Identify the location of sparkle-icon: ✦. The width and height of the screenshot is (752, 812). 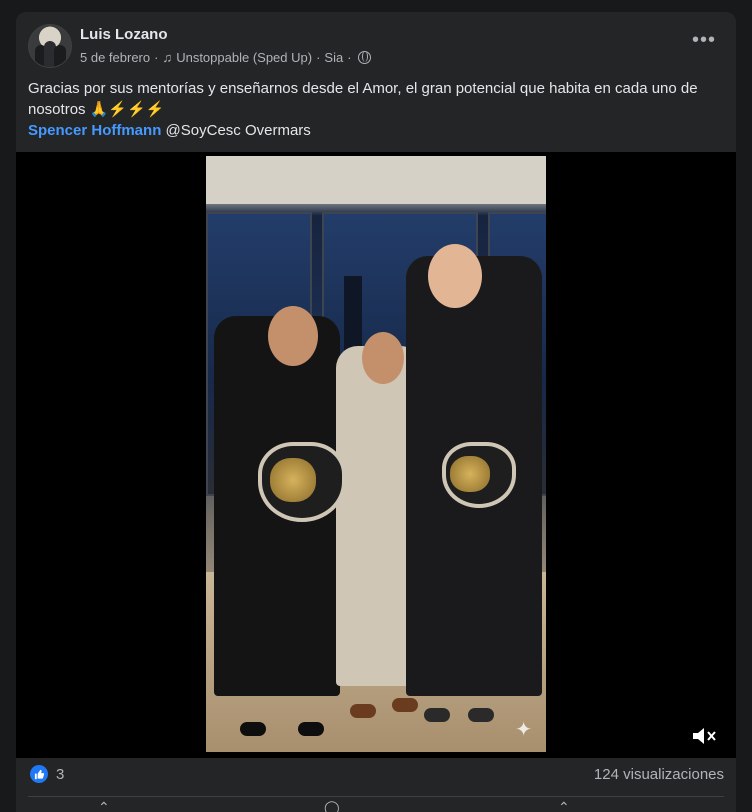
(523, 730).